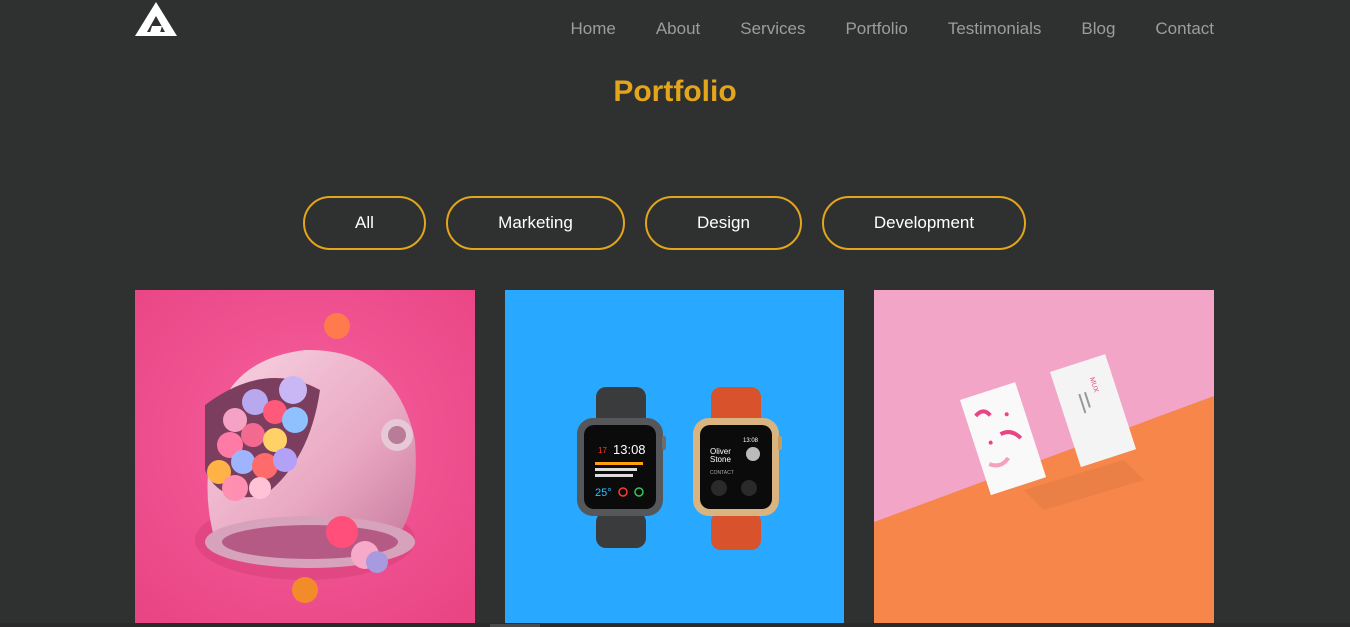 The height and width of the screenshot is (627, 1350). Describe the element at coordinates (876, 29) in the screenshot. I see `nav-portfolio: Portfolio` at that location.